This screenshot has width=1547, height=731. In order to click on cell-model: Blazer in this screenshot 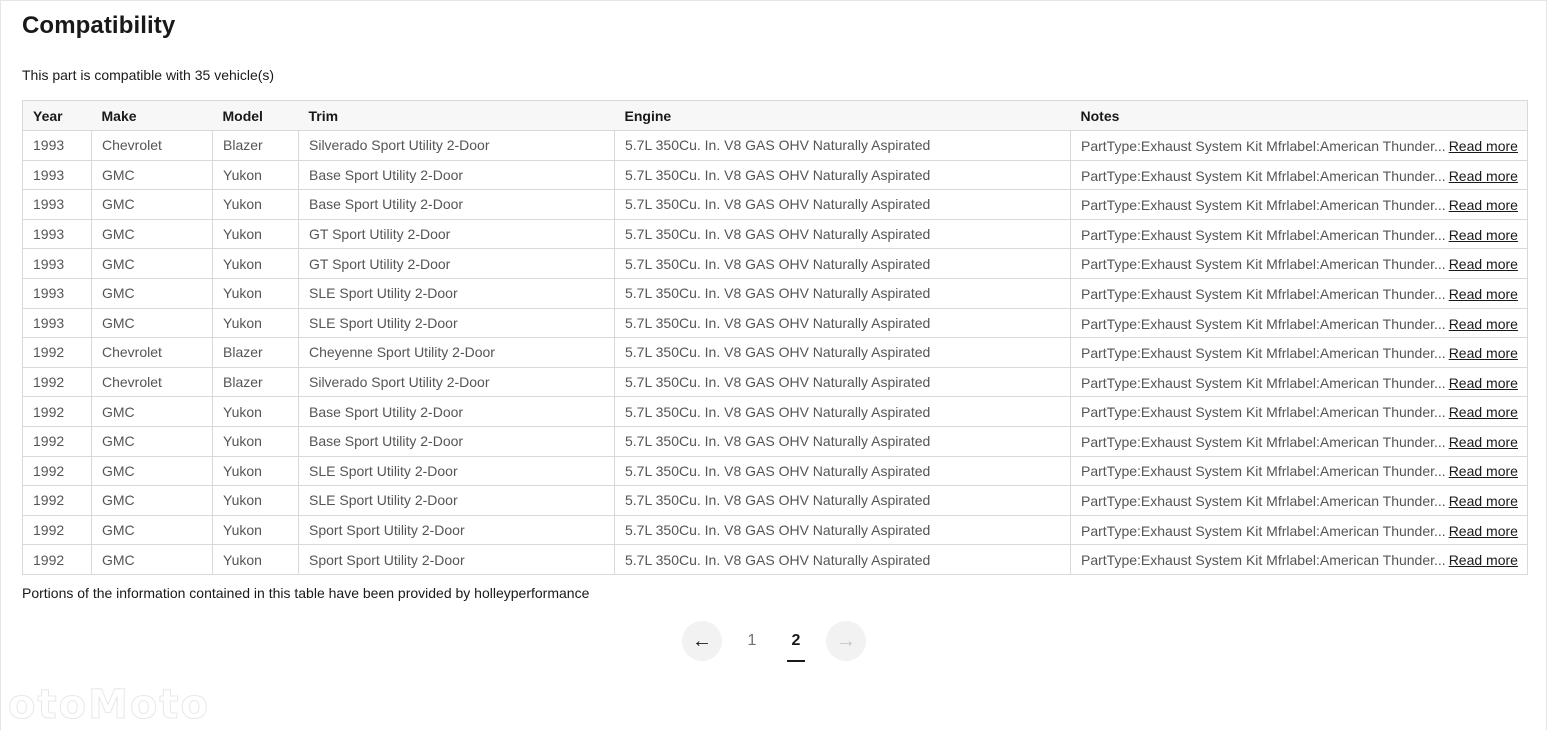, I will do `click(255, 382)`.